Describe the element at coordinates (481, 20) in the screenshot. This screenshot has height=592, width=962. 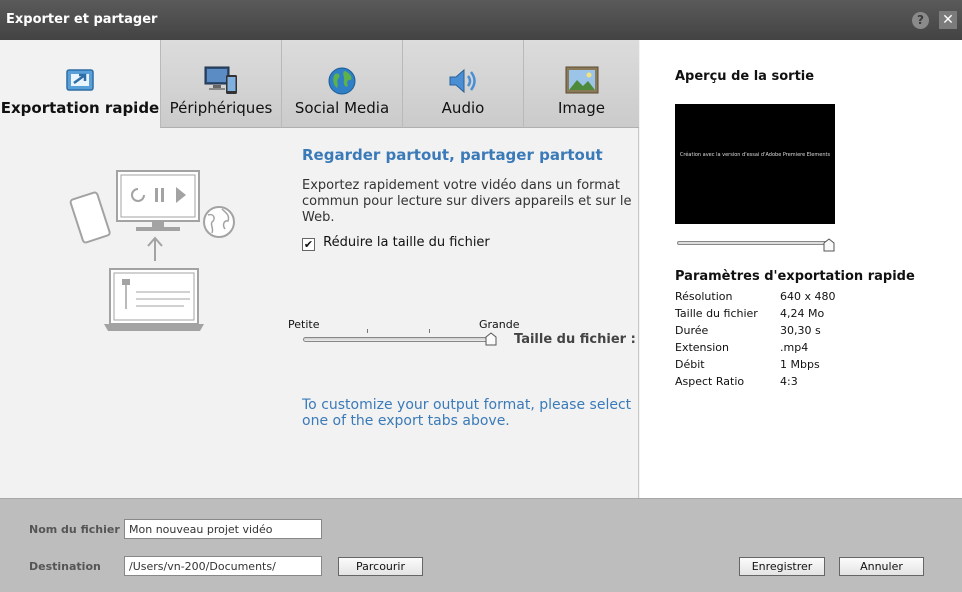
I see `title-bar: Exporter et partager ? ✕` at that location.